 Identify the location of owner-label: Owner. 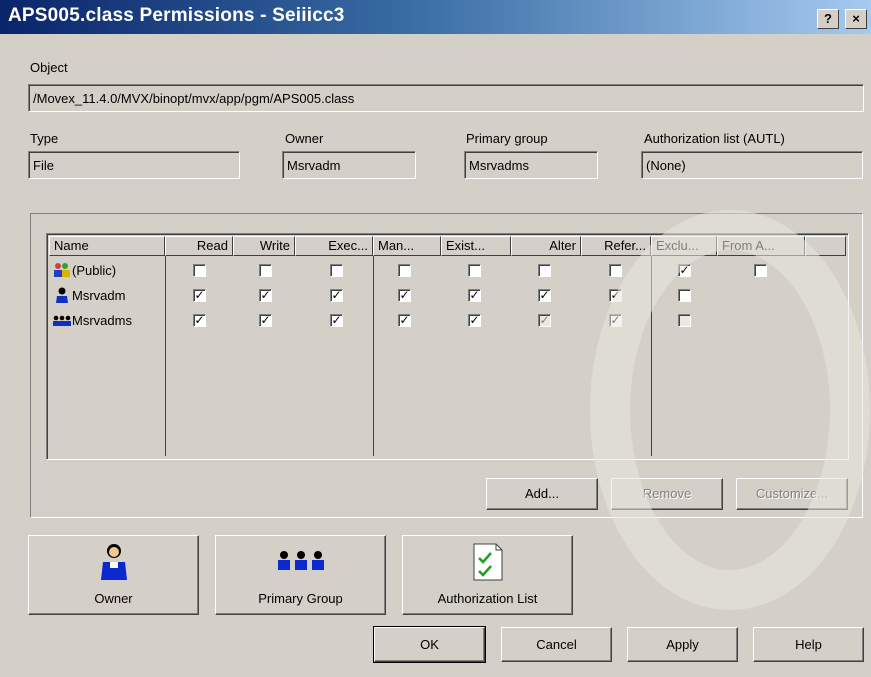
(304, 138).